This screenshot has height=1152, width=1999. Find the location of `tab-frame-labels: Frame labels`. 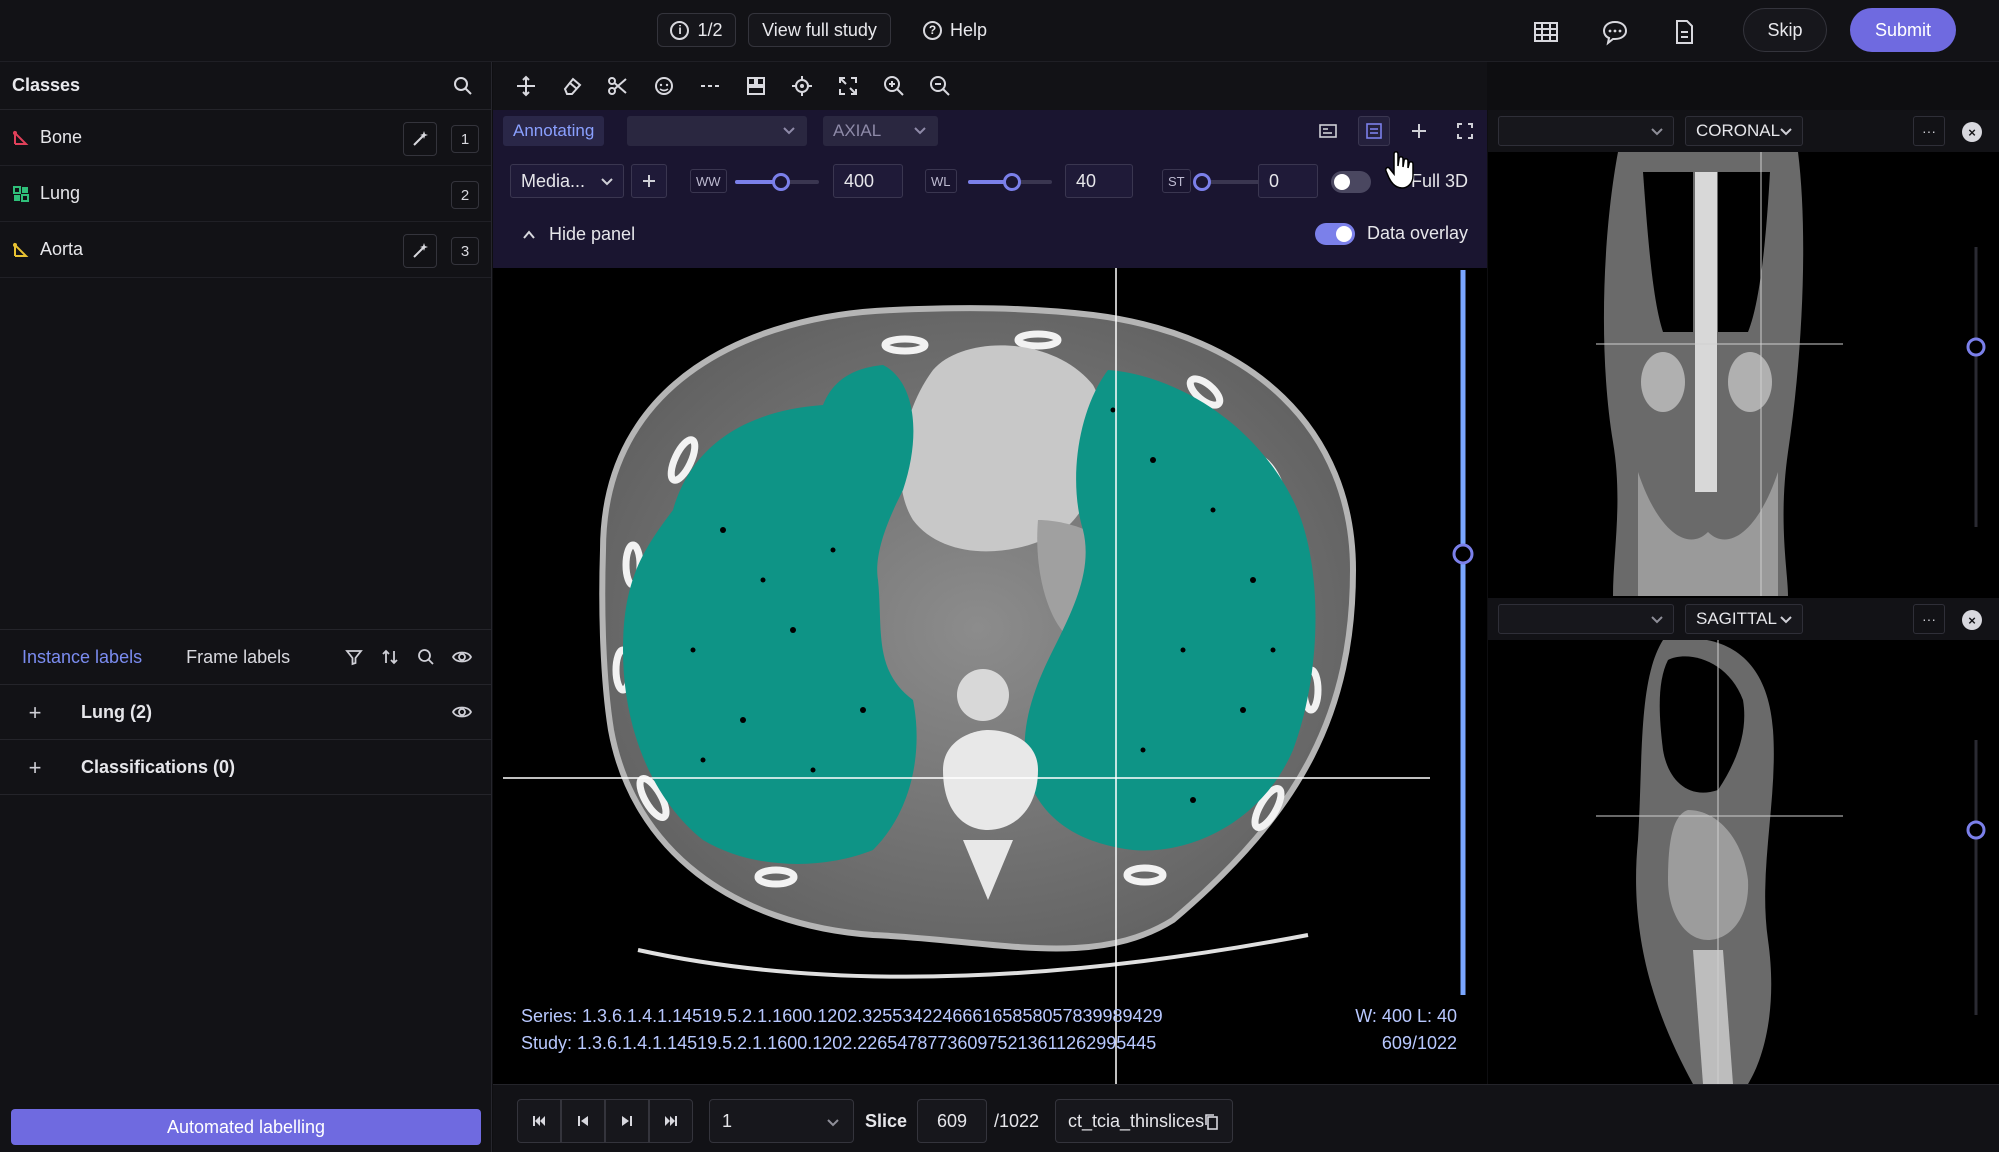

tab-frame-labels: Frame labels is located at coordinates (238, 657).